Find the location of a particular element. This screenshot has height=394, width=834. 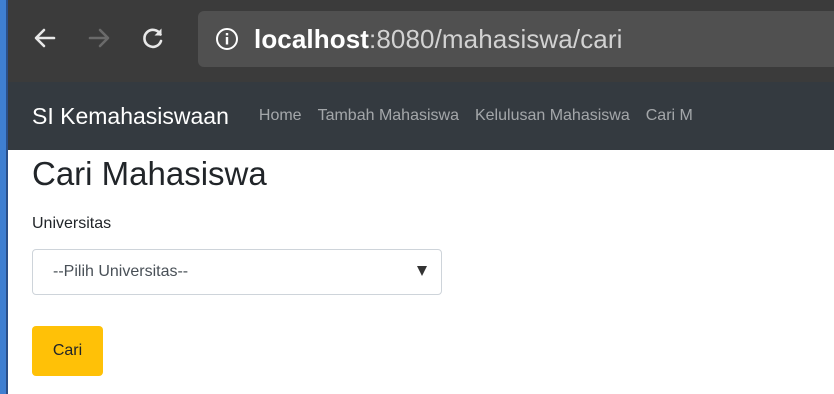

nav-link-kelulusan-mahasiswa: Kelulusan Mahasiswa is located at coordinates (552, 116).